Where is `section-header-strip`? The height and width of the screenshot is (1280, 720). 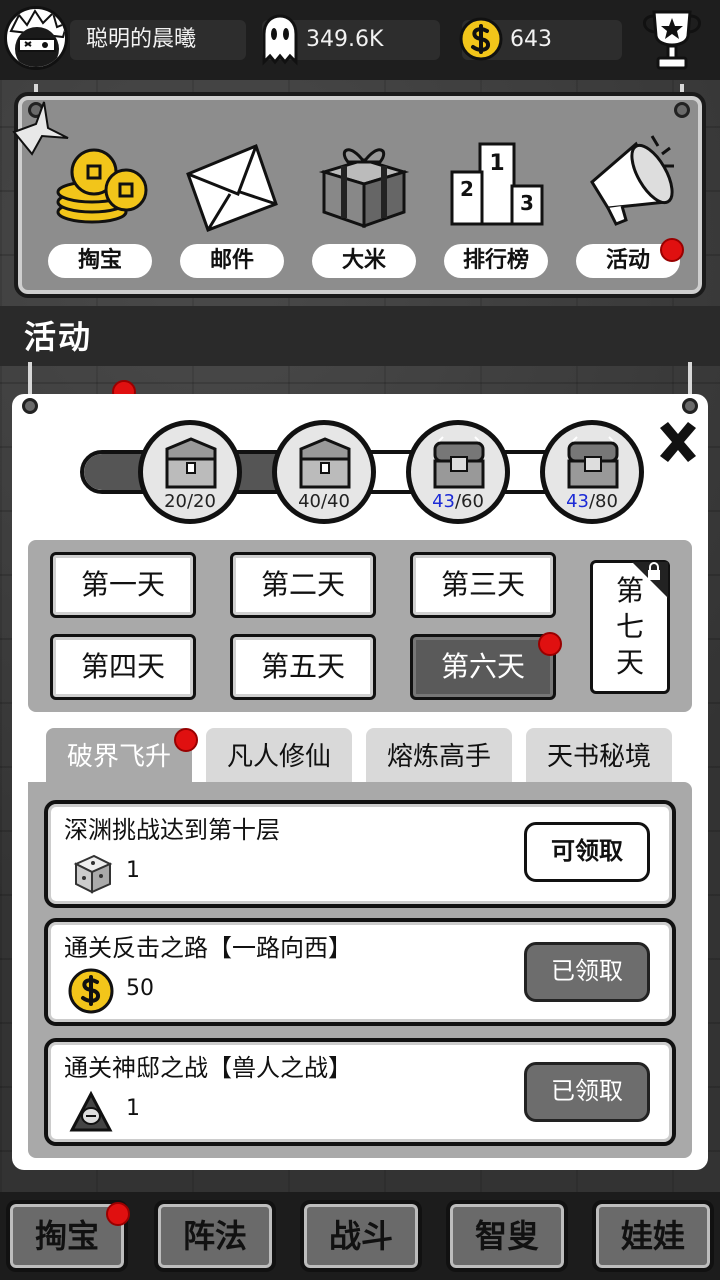 section-header-strip is located at coordinates (360, 336).